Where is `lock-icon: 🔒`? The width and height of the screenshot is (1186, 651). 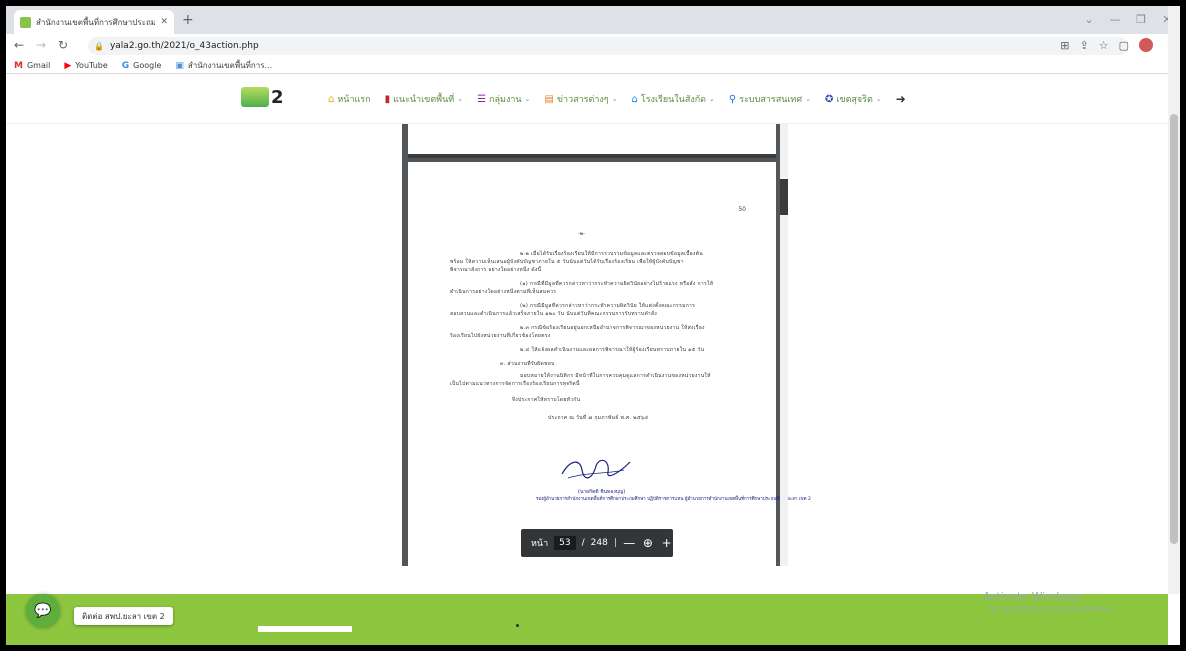 lock-icon: 🔒 is located at coordinates (99, 46).